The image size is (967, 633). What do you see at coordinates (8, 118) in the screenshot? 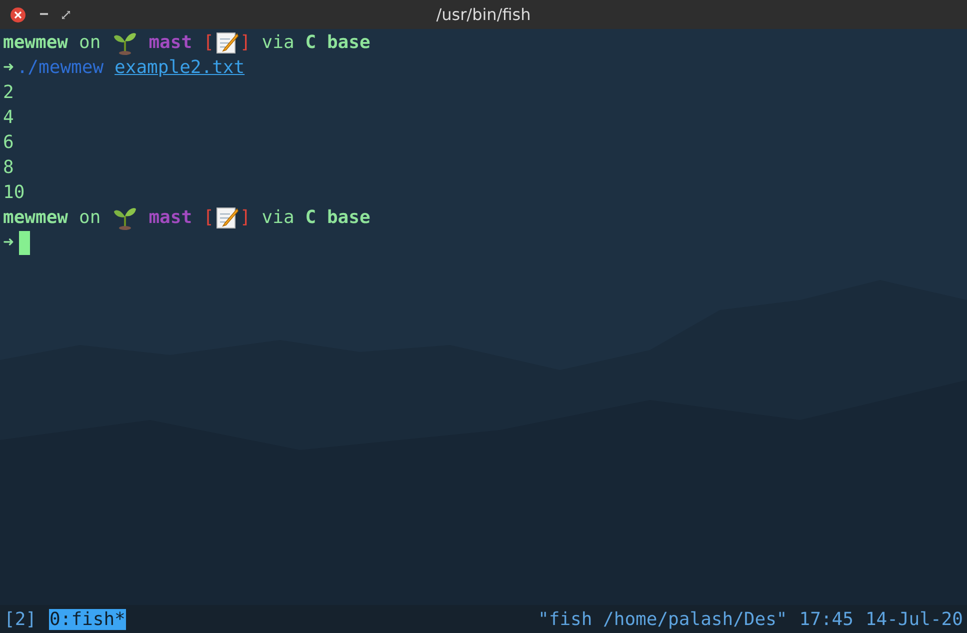
I see `output-text: 4` at bounding box center [8, 118].